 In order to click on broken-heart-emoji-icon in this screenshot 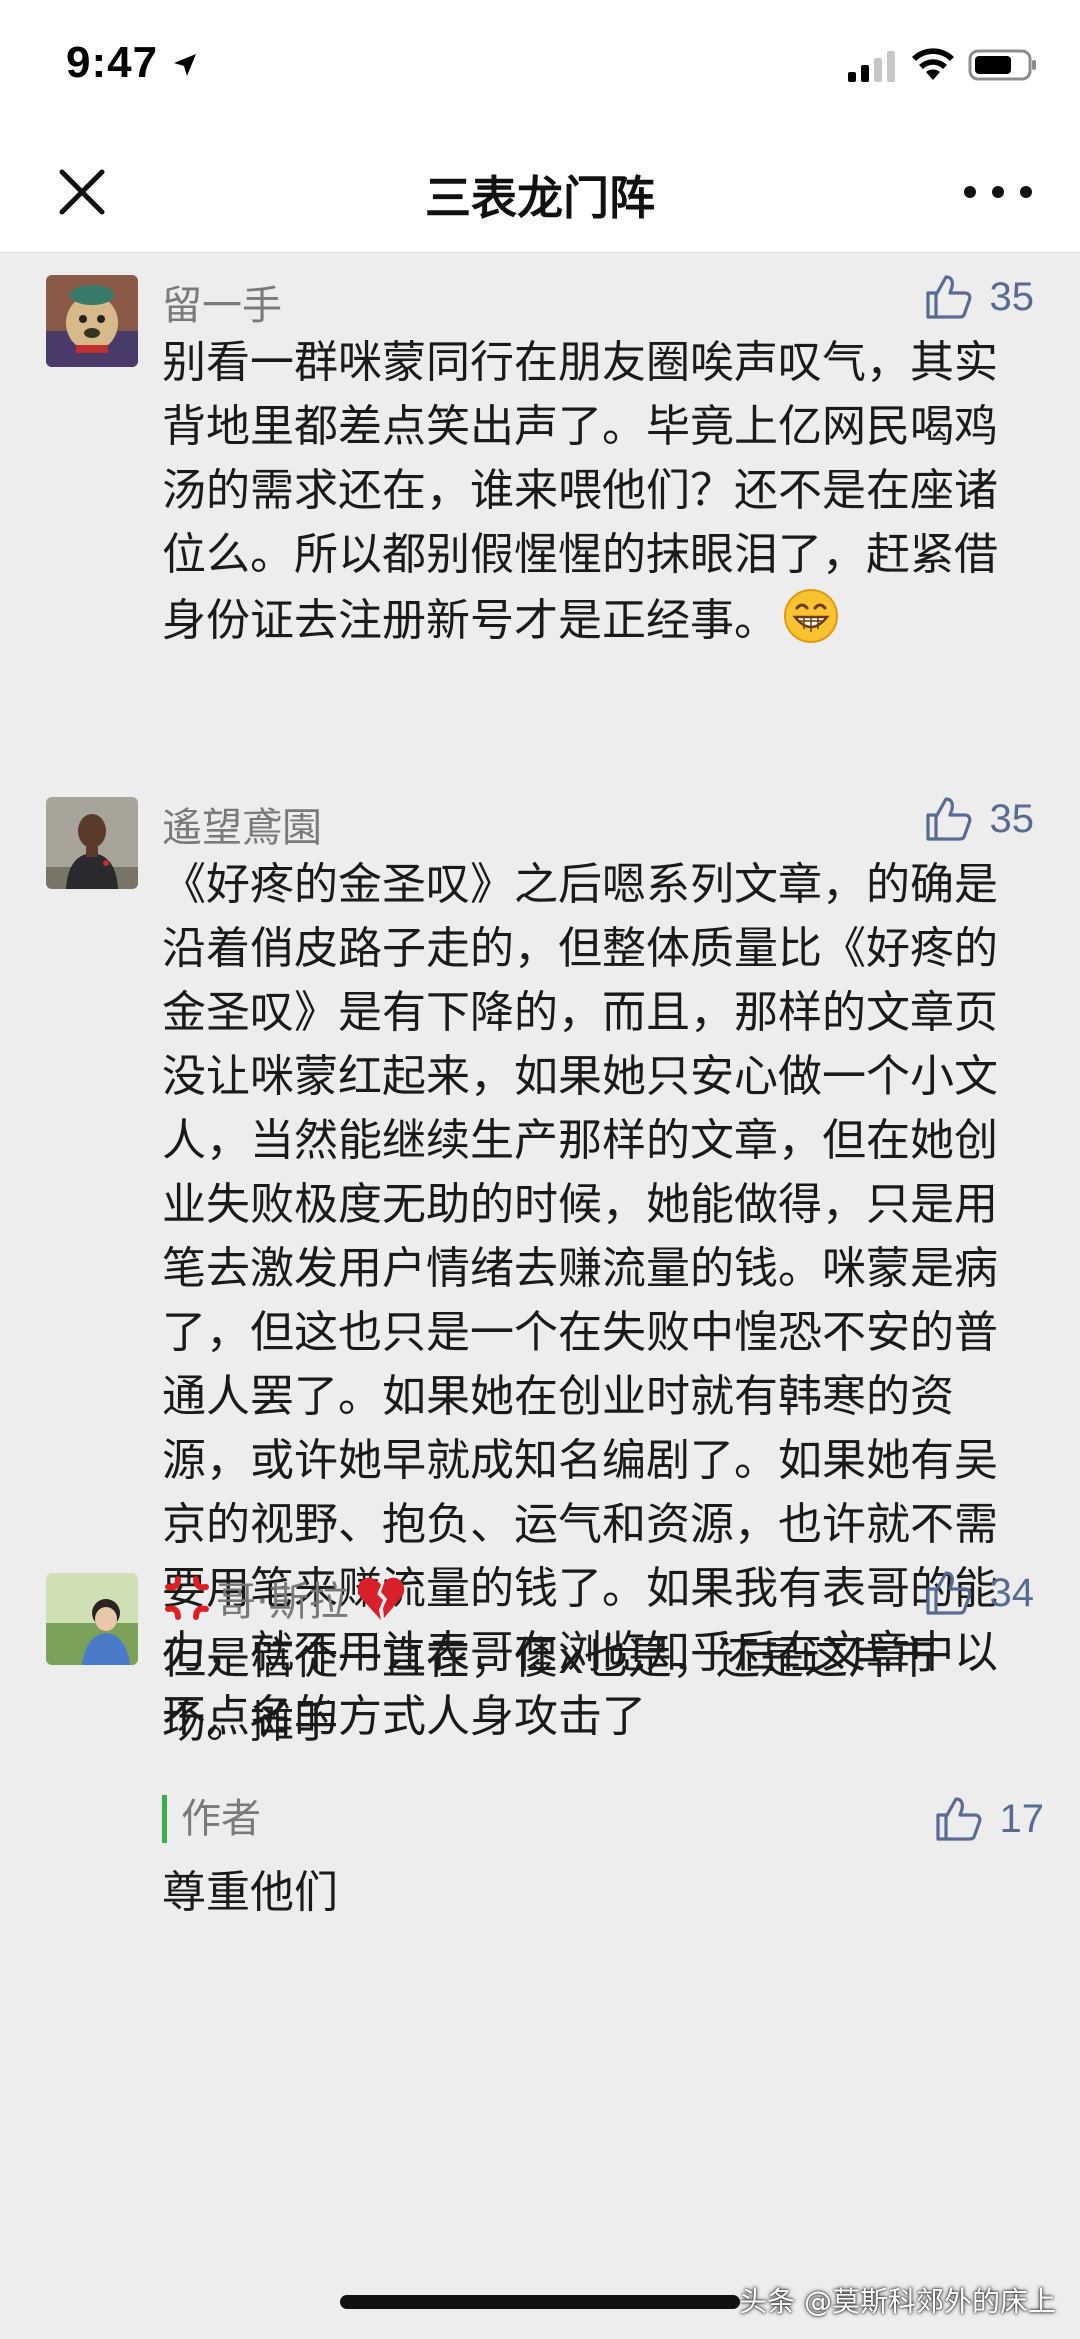, I will do `click(380, 1598)`.